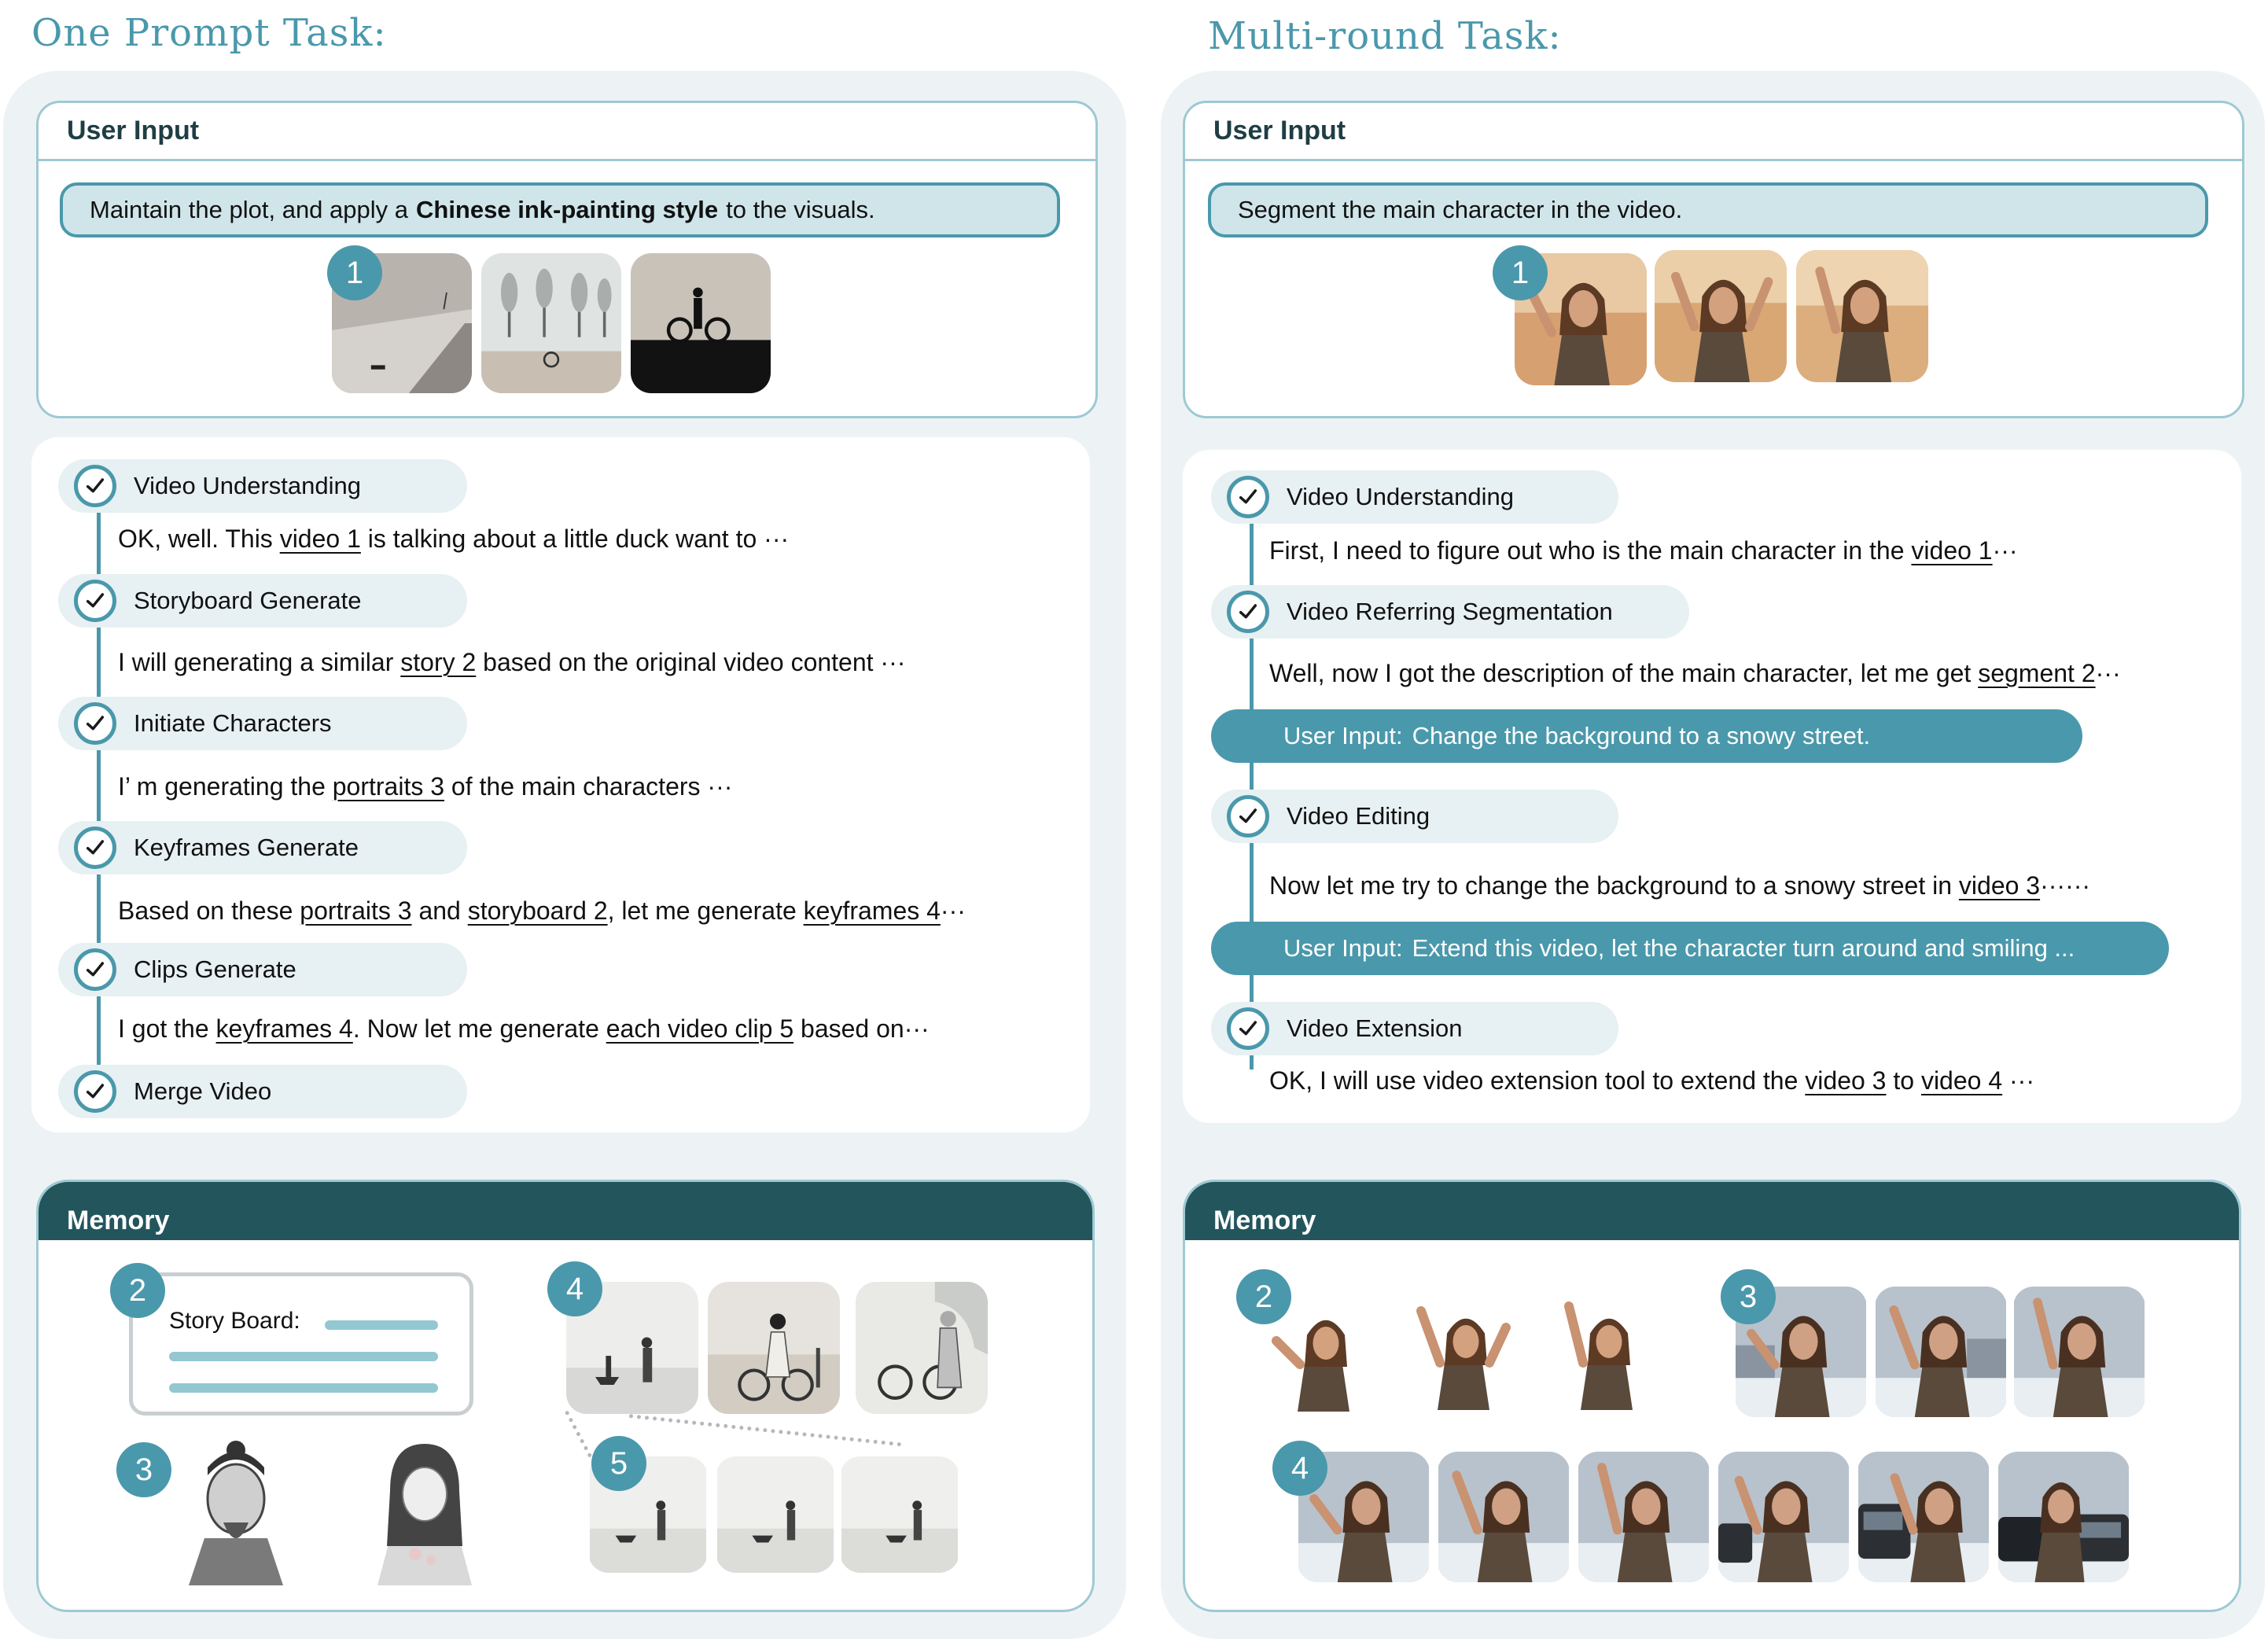  What do you see at coordinates (801, 209) in the screenshot?
I see `left-prompt-after: to the visuals.` at bounding box center [801, 209].